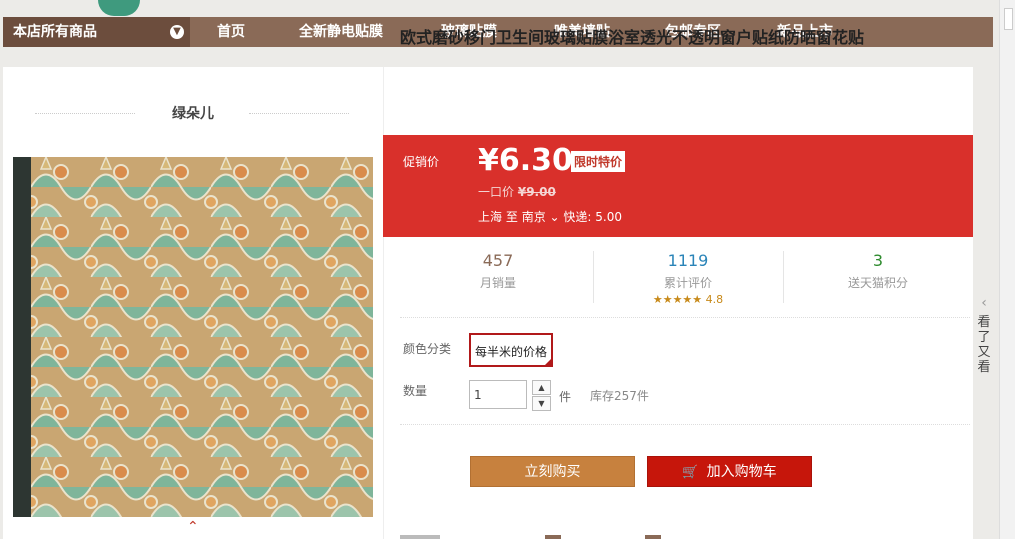 This screenshot has height=539, width=1015. I want to click on all-products-menu: 本店所有商品 ▼, so click(96, 32).